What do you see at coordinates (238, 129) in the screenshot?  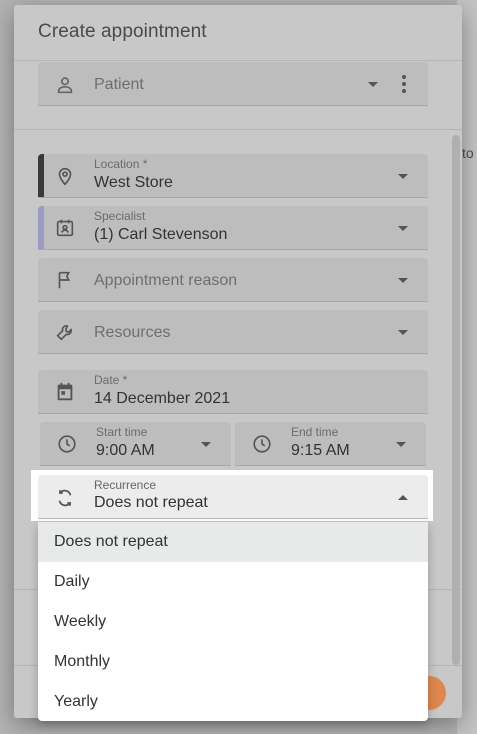 I see `section-divider` at bounding box center [238, 129].